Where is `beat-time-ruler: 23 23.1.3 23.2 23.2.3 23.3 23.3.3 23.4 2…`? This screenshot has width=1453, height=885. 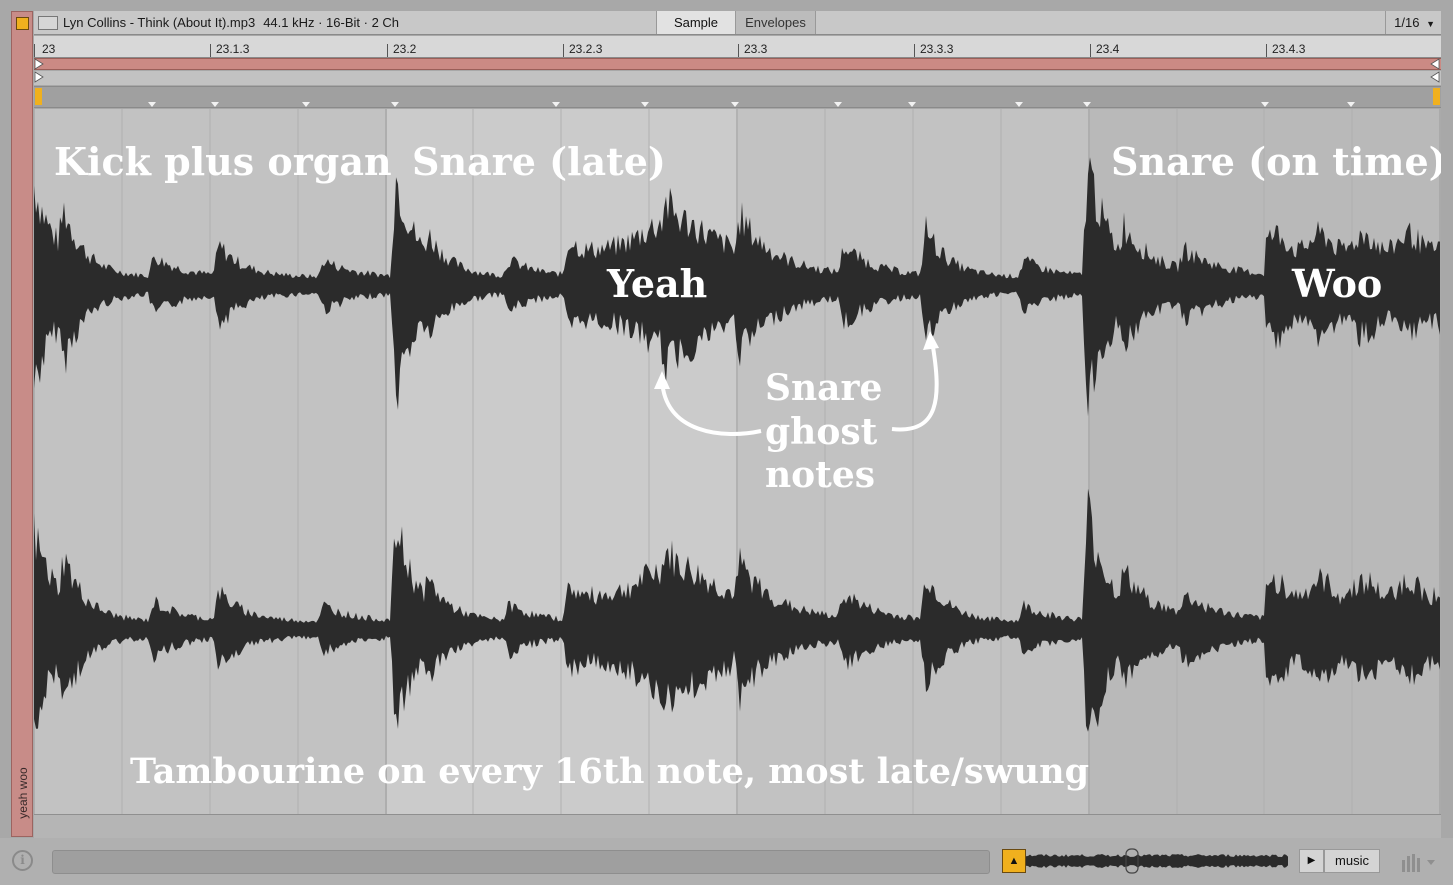
beat-time-ruler: 23 23.1.3 23.2 23.2.3 23.3 23.3.3 23.4 2… is located at coordinates (737, 47).